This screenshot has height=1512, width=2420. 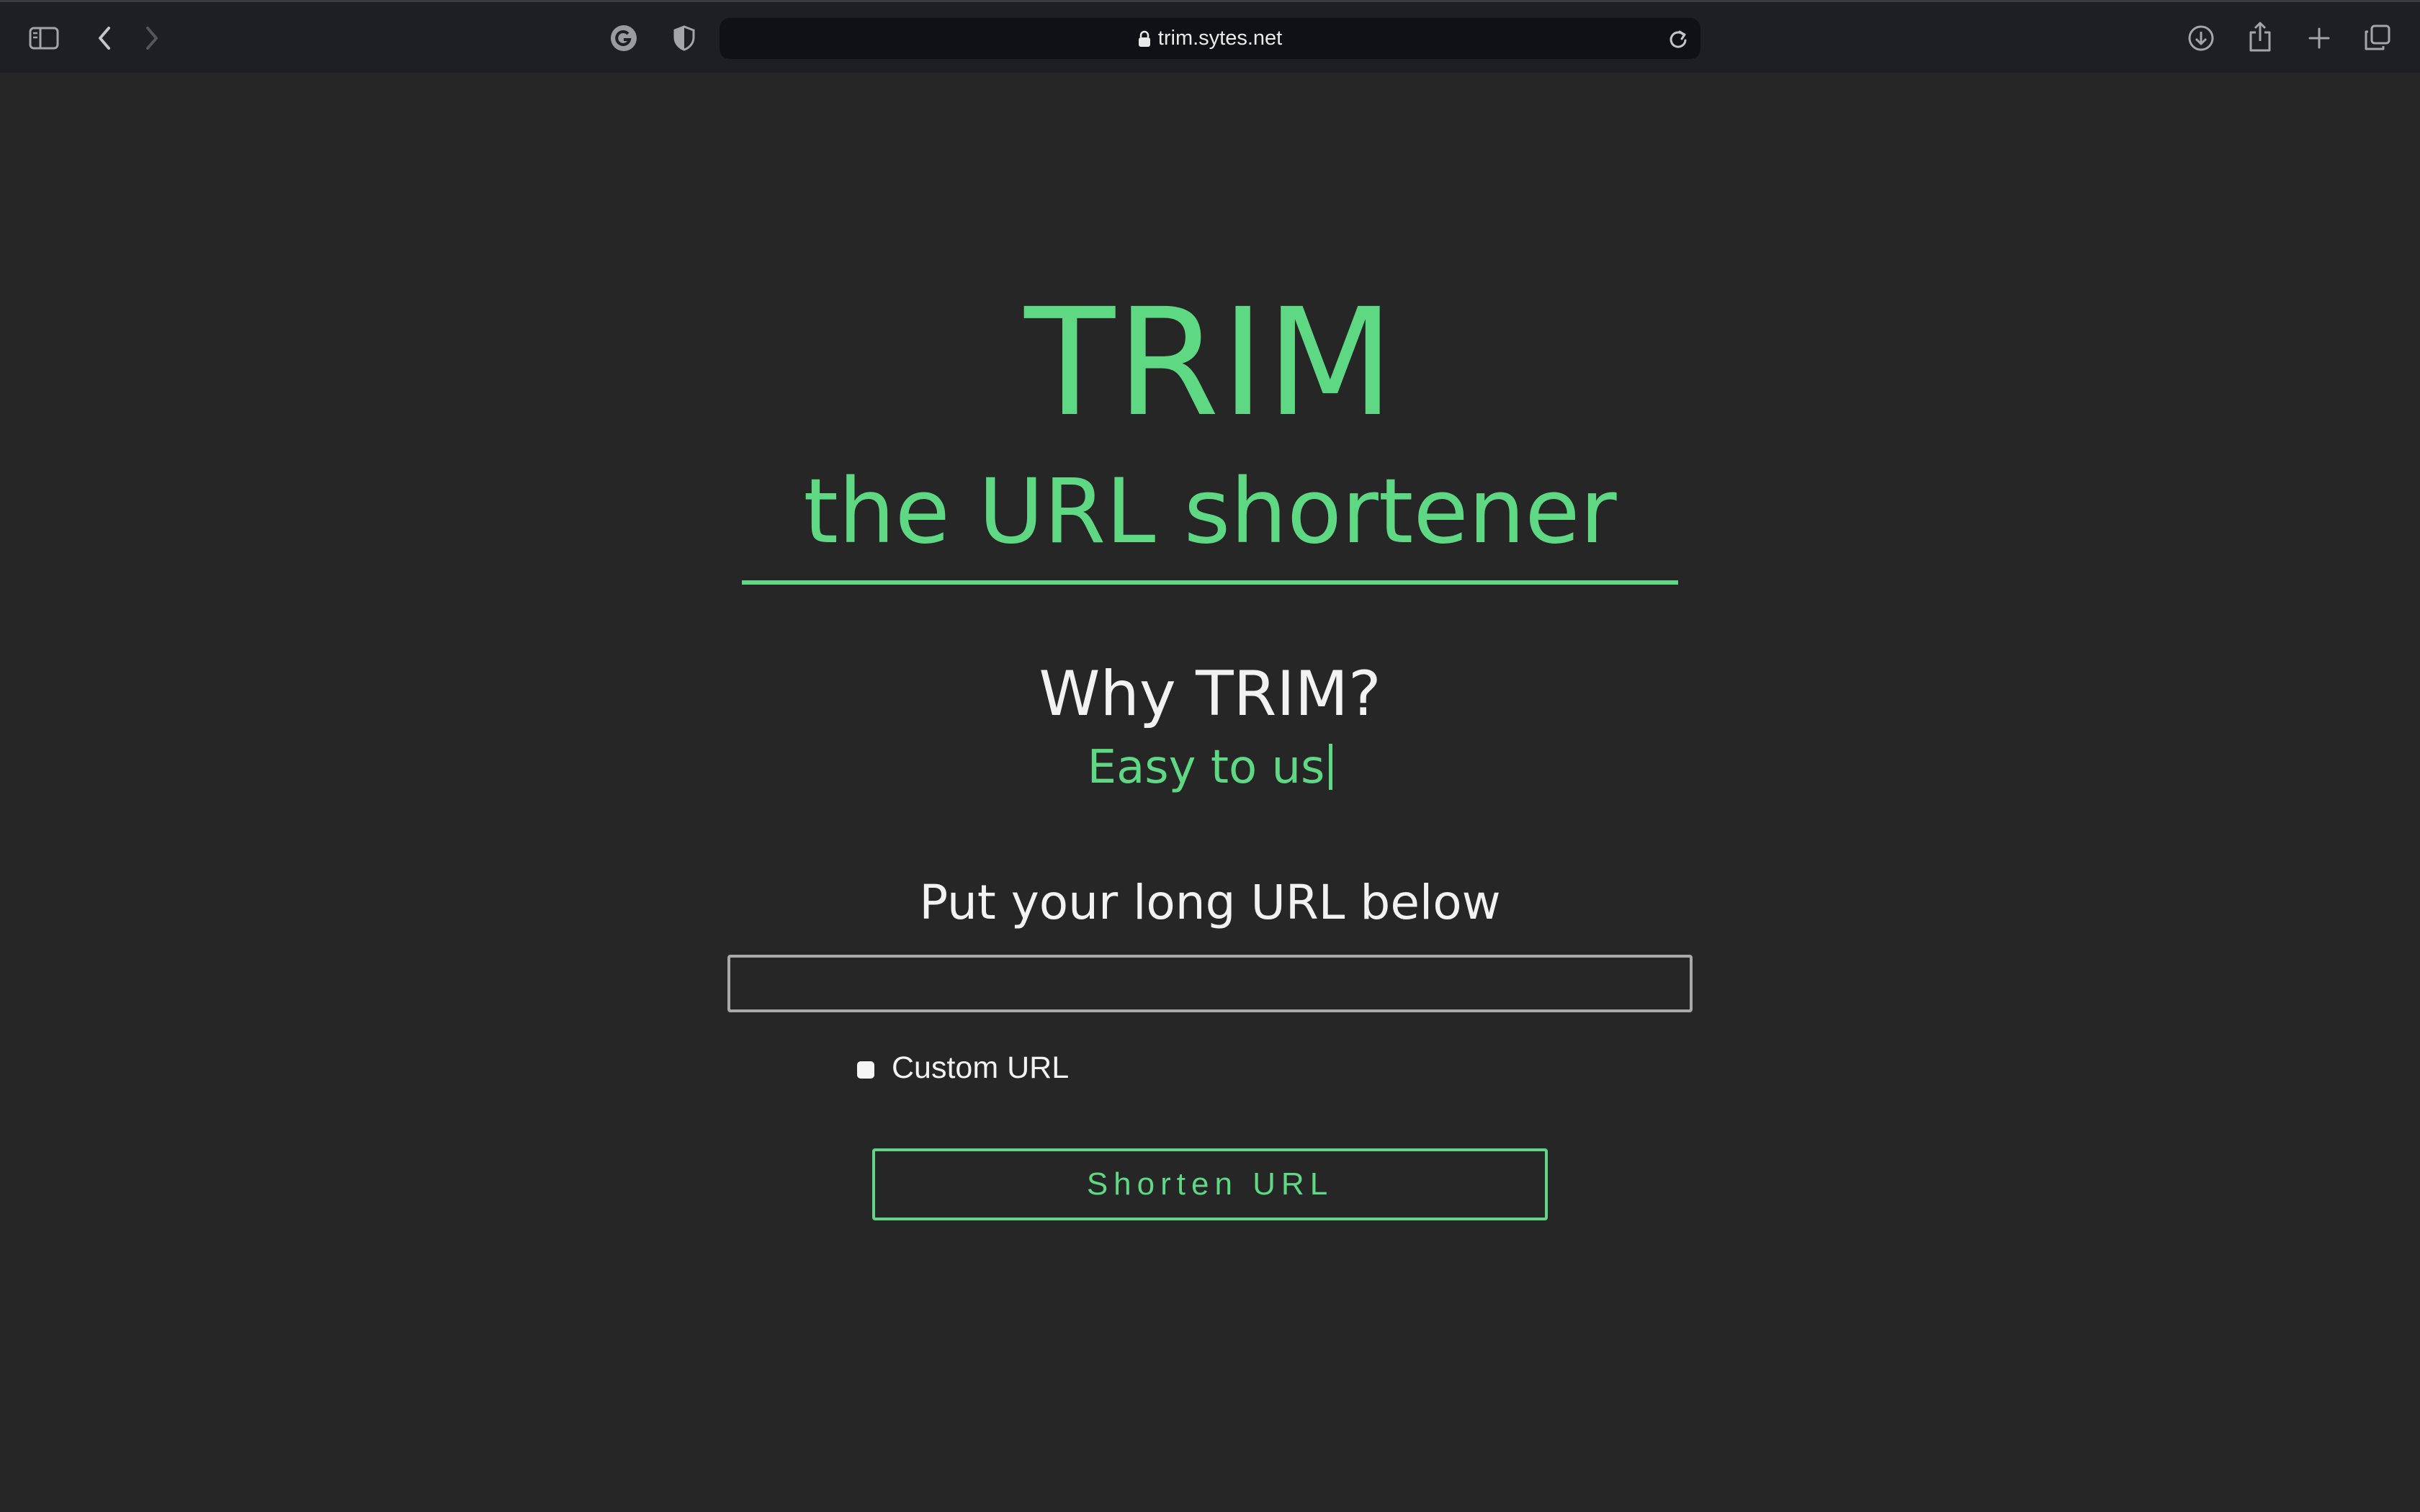 I want to click on share-icon, so click(x=2260, y=36).